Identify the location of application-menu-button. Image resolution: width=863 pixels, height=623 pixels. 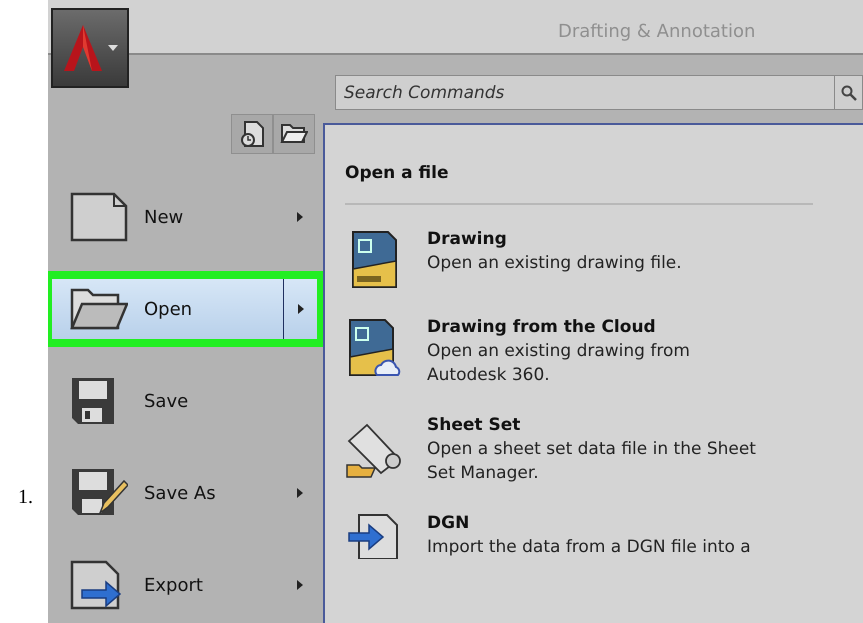
(90, 48).